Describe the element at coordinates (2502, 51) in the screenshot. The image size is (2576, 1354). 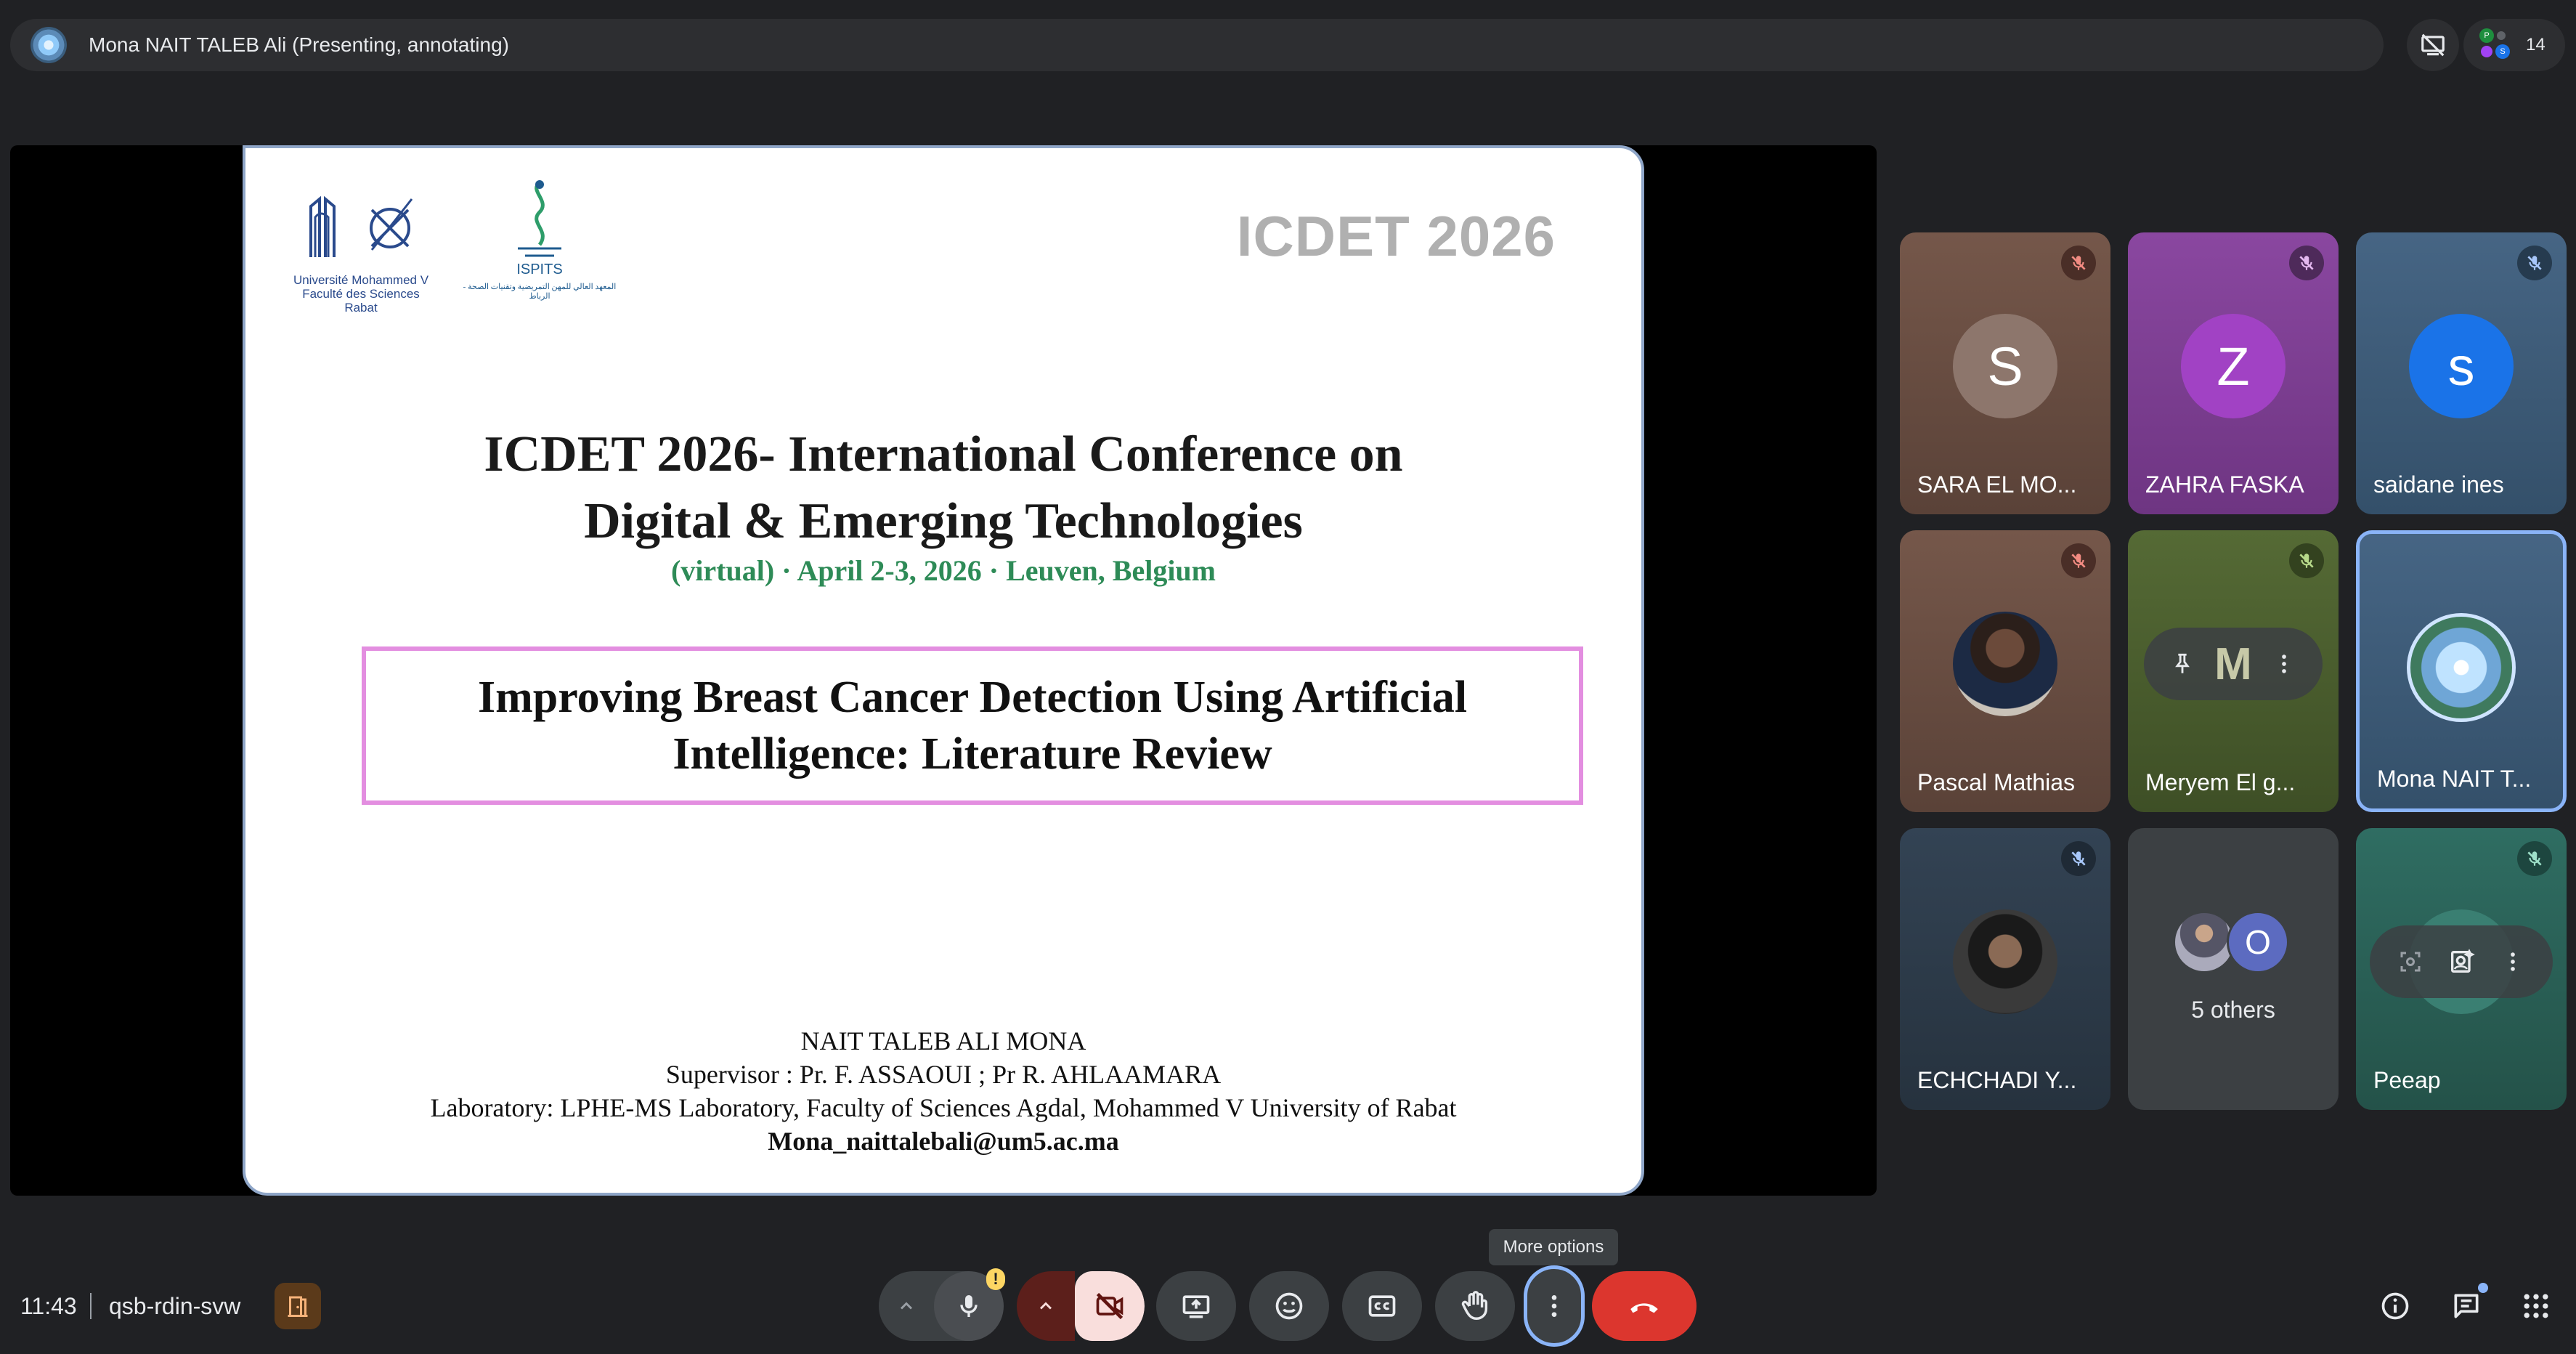
I see `mini-avatar: S` at that location.